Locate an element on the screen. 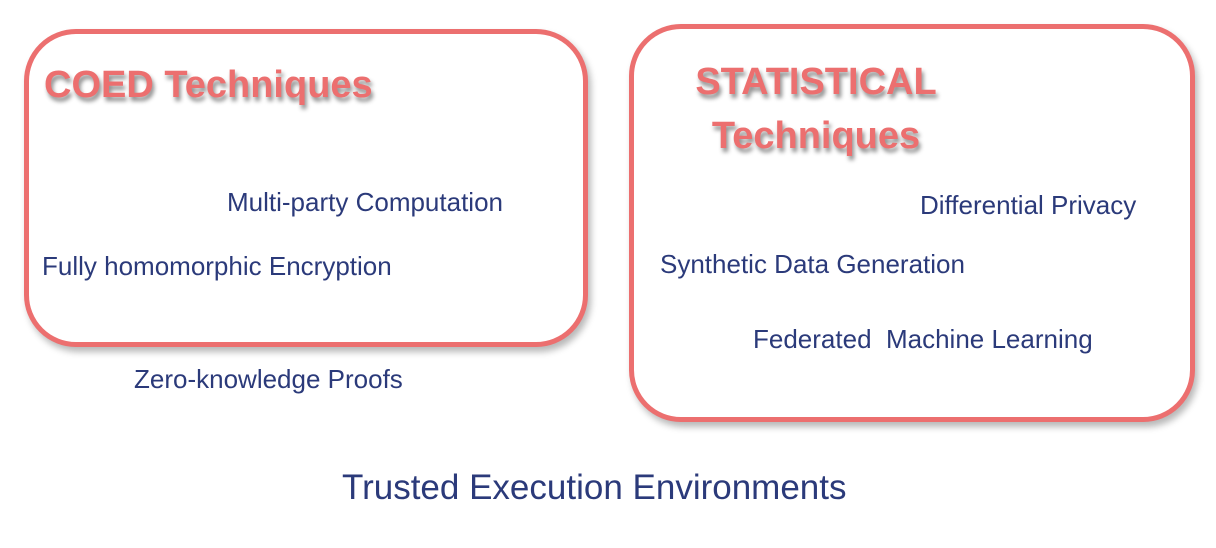 The image size is (1216, 548). statistical-title-line2: Techniques is located at coordinates (816, 136).